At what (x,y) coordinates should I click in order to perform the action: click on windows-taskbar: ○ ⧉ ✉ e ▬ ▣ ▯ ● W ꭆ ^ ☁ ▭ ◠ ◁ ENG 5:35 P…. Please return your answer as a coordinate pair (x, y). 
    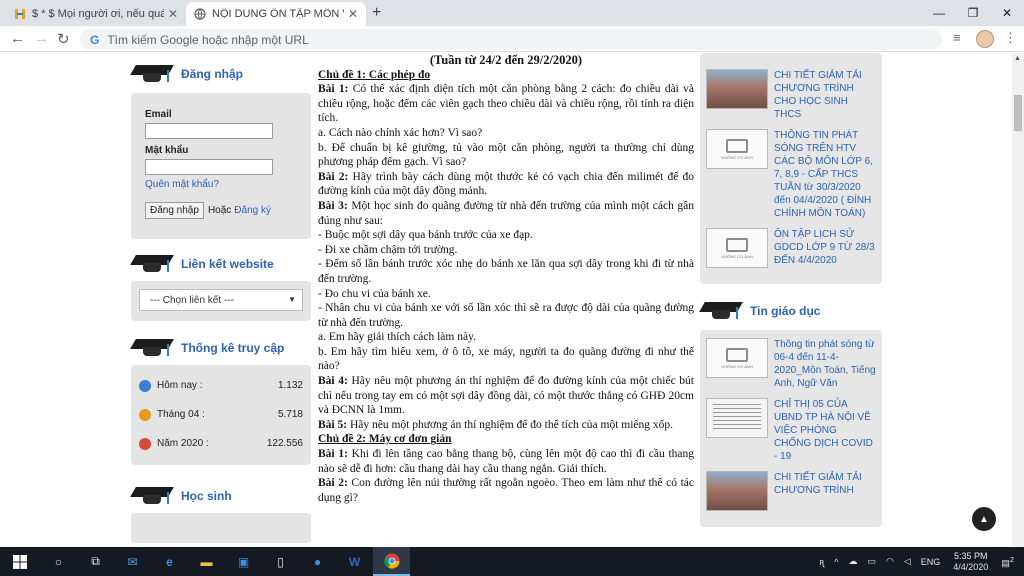
    Looking at the image, I should click on (512, 561).